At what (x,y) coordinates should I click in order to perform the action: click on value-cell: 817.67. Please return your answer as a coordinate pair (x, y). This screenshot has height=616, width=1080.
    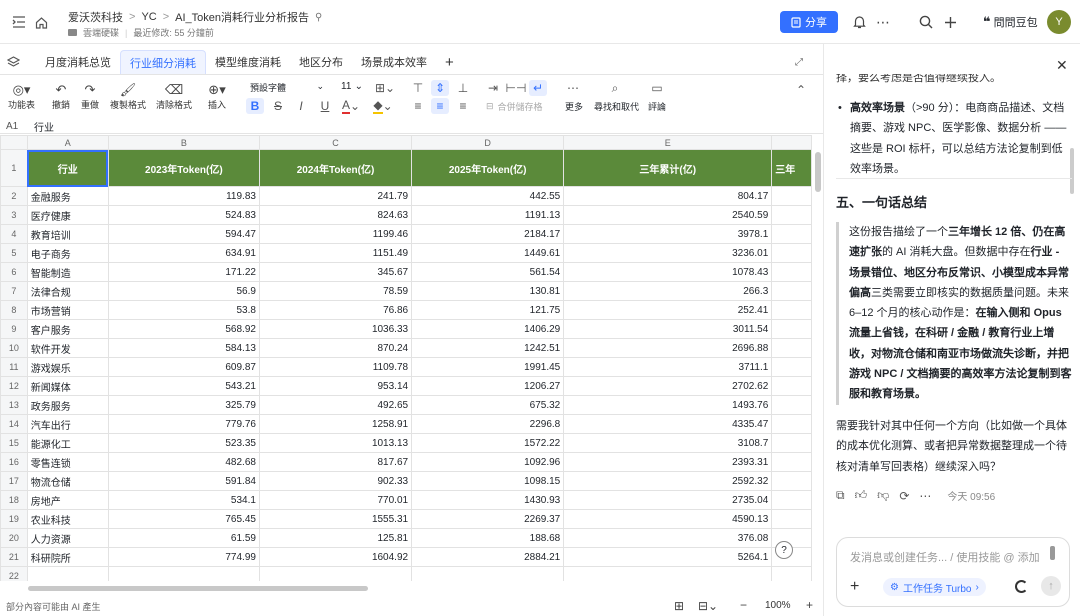
    Looking at the image, I should click on (335, 462).